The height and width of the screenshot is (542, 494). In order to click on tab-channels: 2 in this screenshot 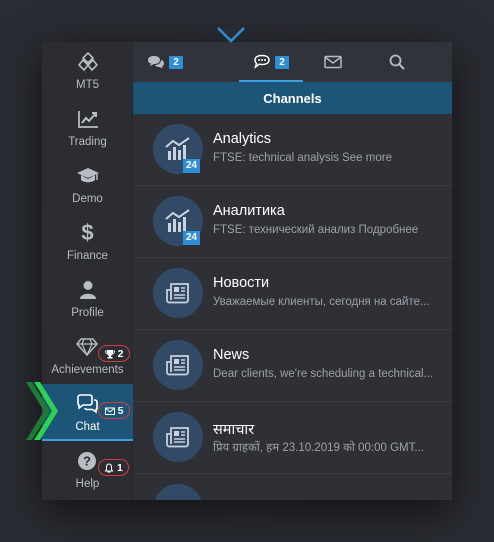, I will do `click(271, 62)`.